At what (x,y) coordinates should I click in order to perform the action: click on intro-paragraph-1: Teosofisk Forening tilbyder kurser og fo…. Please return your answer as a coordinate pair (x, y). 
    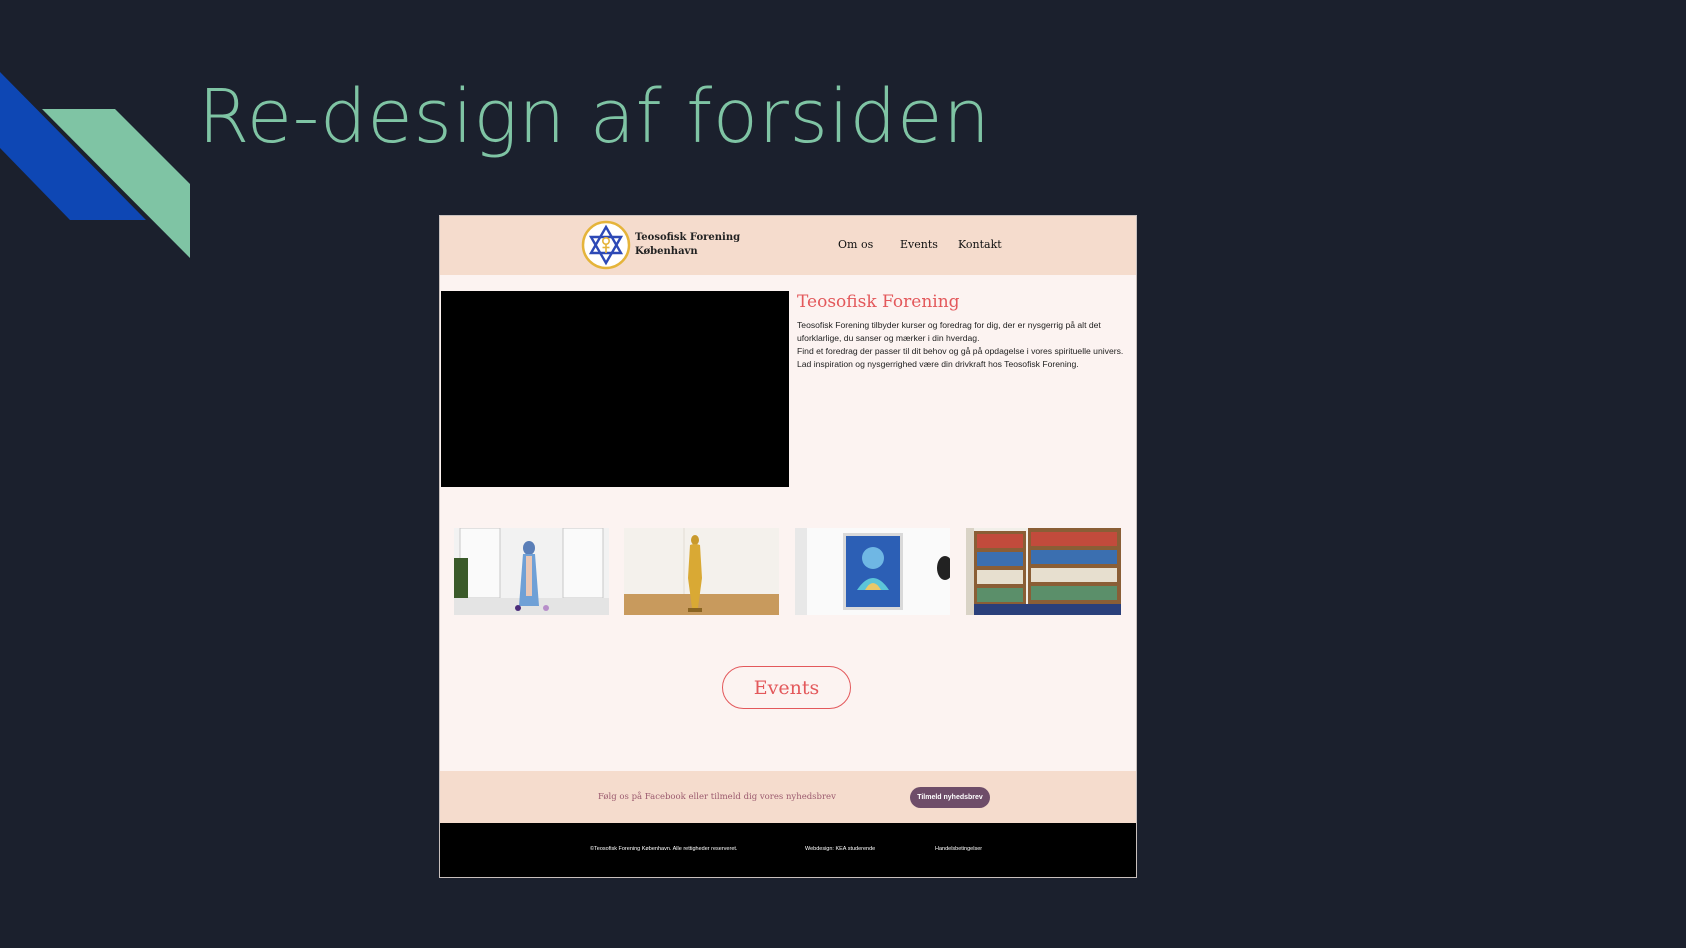
    Looking at the image, I should click on (949, 331).